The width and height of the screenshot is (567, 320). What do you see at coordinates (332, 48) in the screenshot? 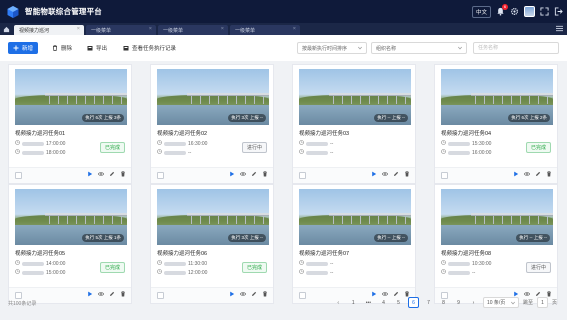
I see `sort-select: 按最新执行时间排序` at bounding box center [332, 48].